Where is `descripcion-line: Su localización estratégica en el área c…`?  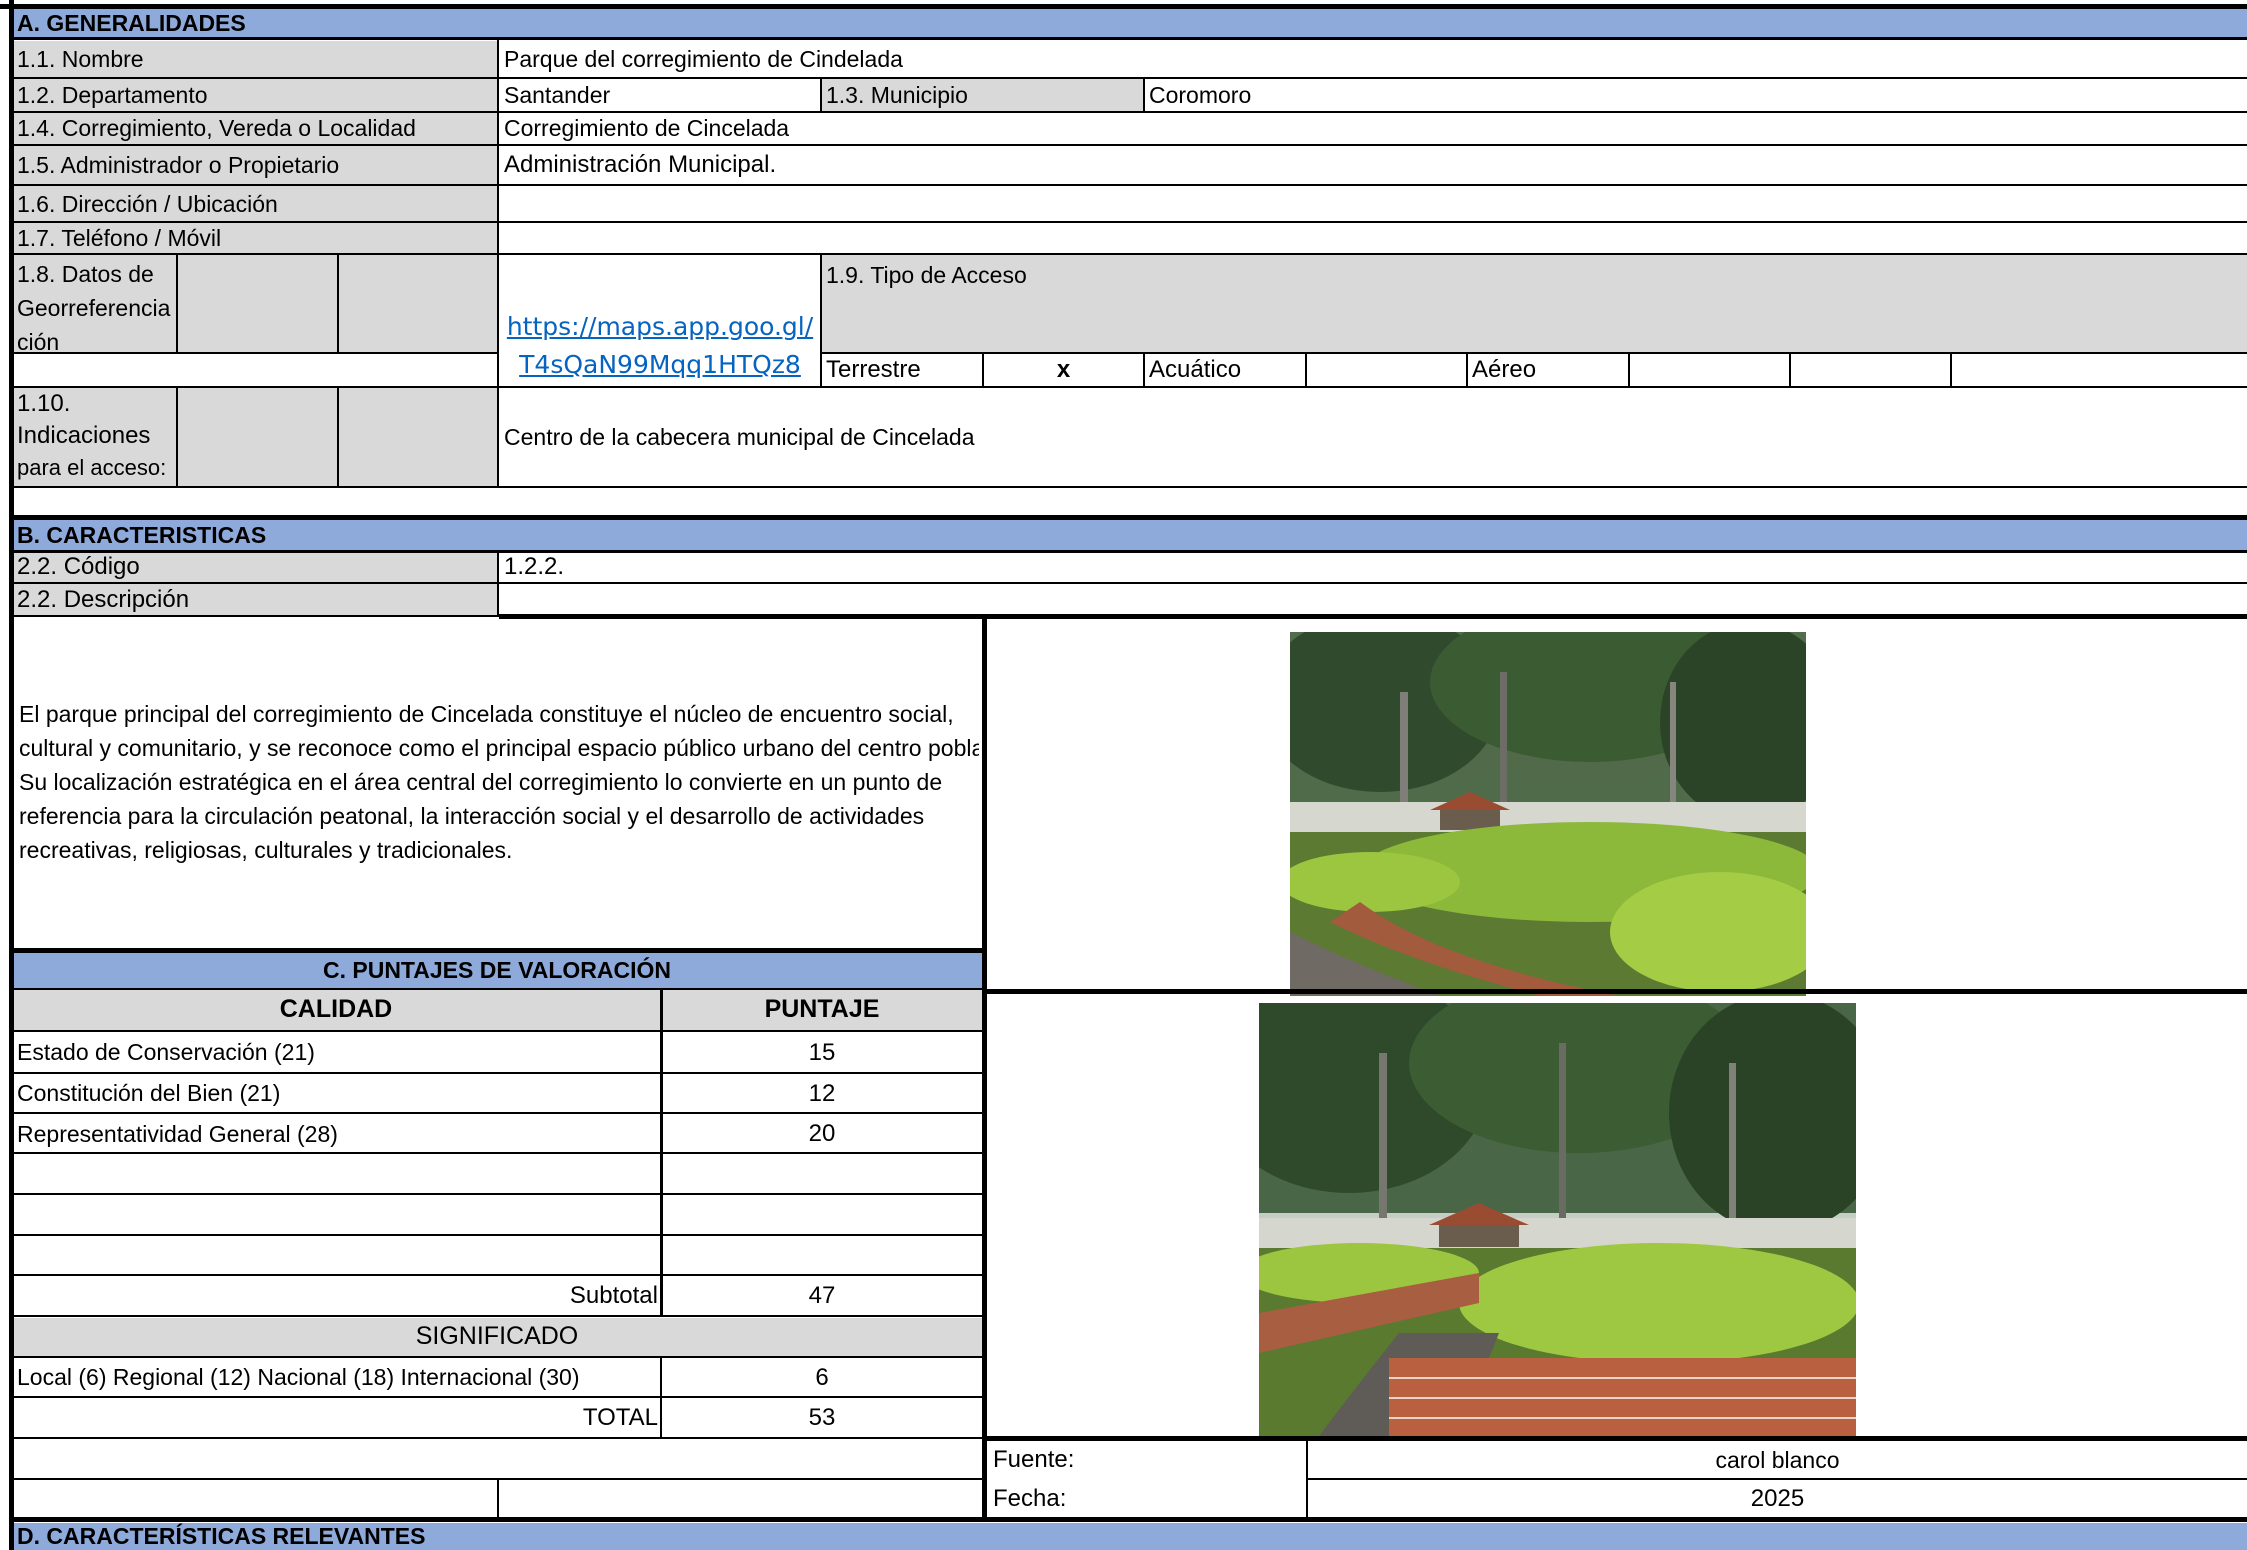
descripcion-line: Su localización estratégica en el área c… is located at coordinates (481, 782).